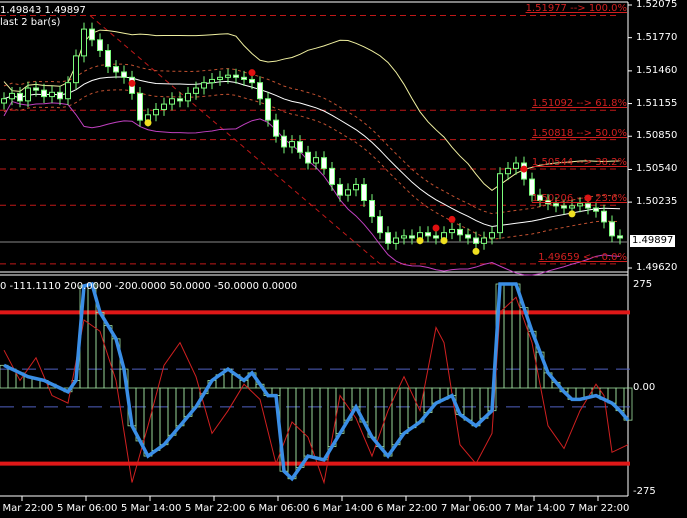 Image resolution: width=687 pixels, height=518 pixels. Describe the element at coordinates (657, 5) in the screenshot. I see `price-tick: 1.52075` at that location.